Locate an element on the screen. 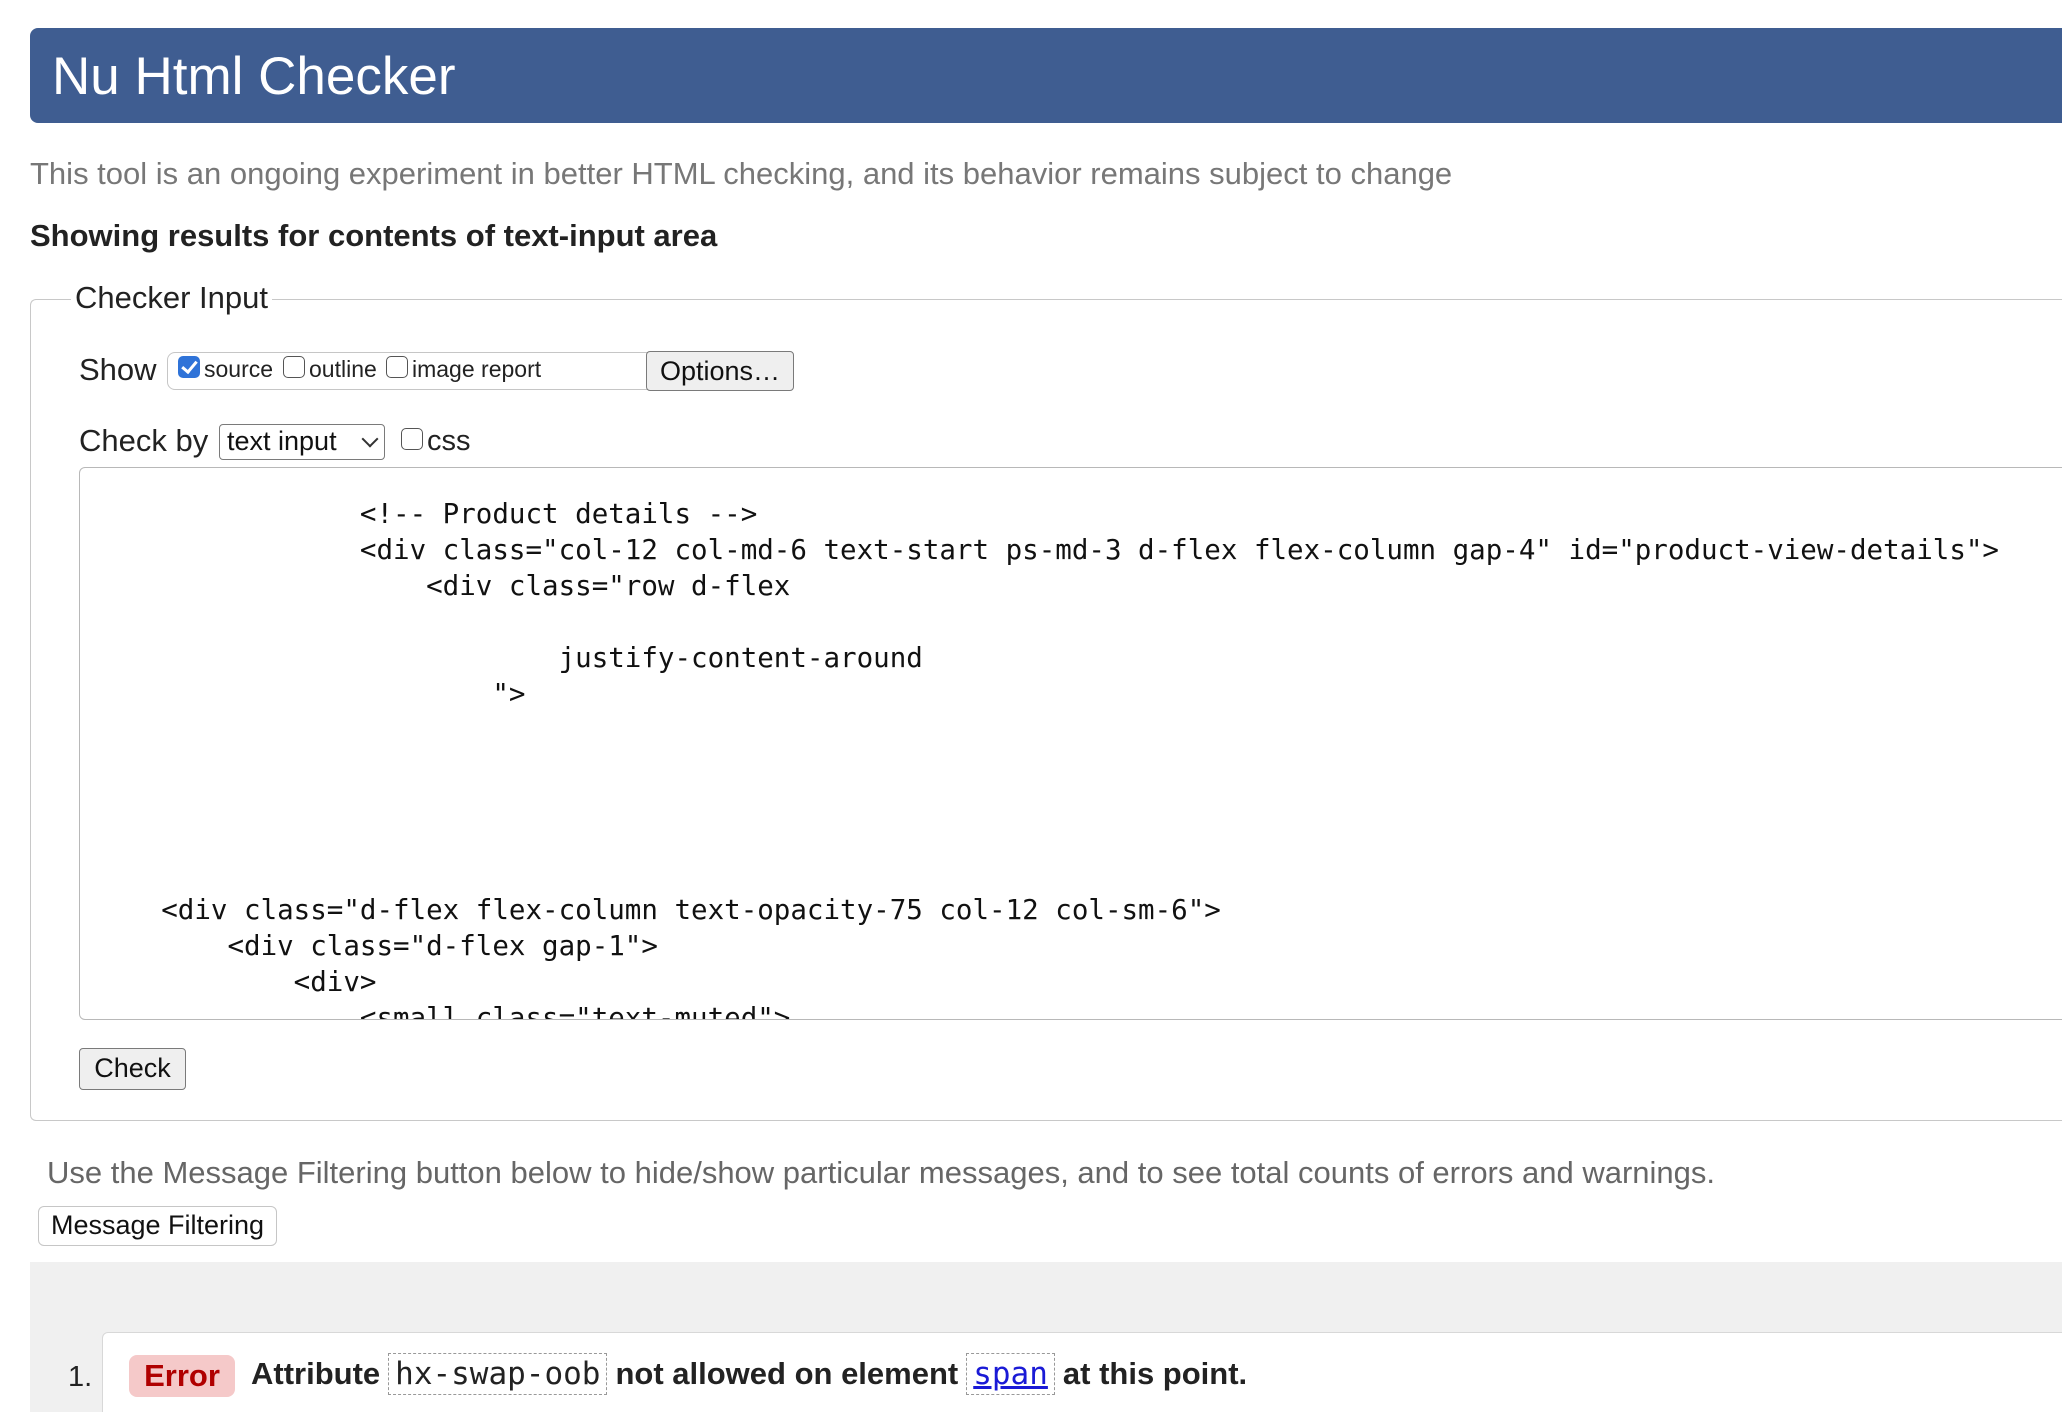 The height and width of the screenshot is (1412, 2062). show-outline-option: outline is located at coordinates (330, 369).